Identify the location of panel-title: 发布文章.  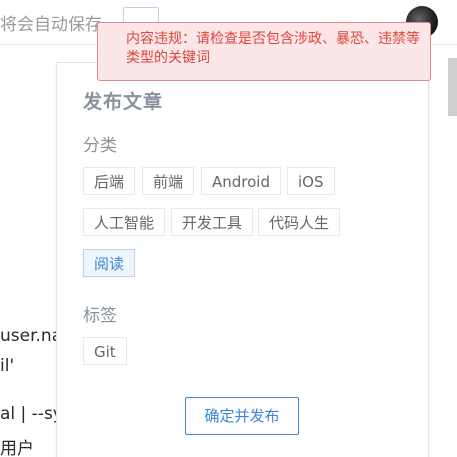
(123, 102).